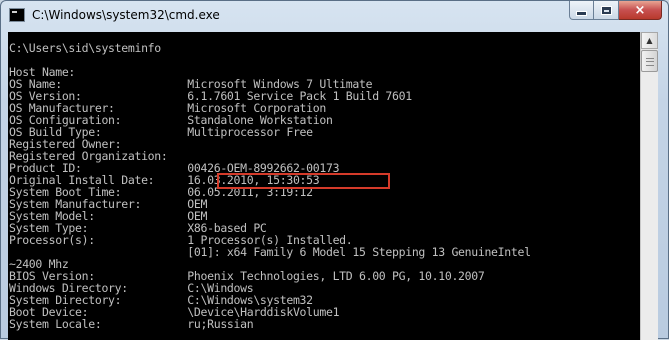 The width and height of the screenshot is (669, 340). I want to click on title-bar: C:\Windows\system32\cmd.exe ×, so click(334, 16).